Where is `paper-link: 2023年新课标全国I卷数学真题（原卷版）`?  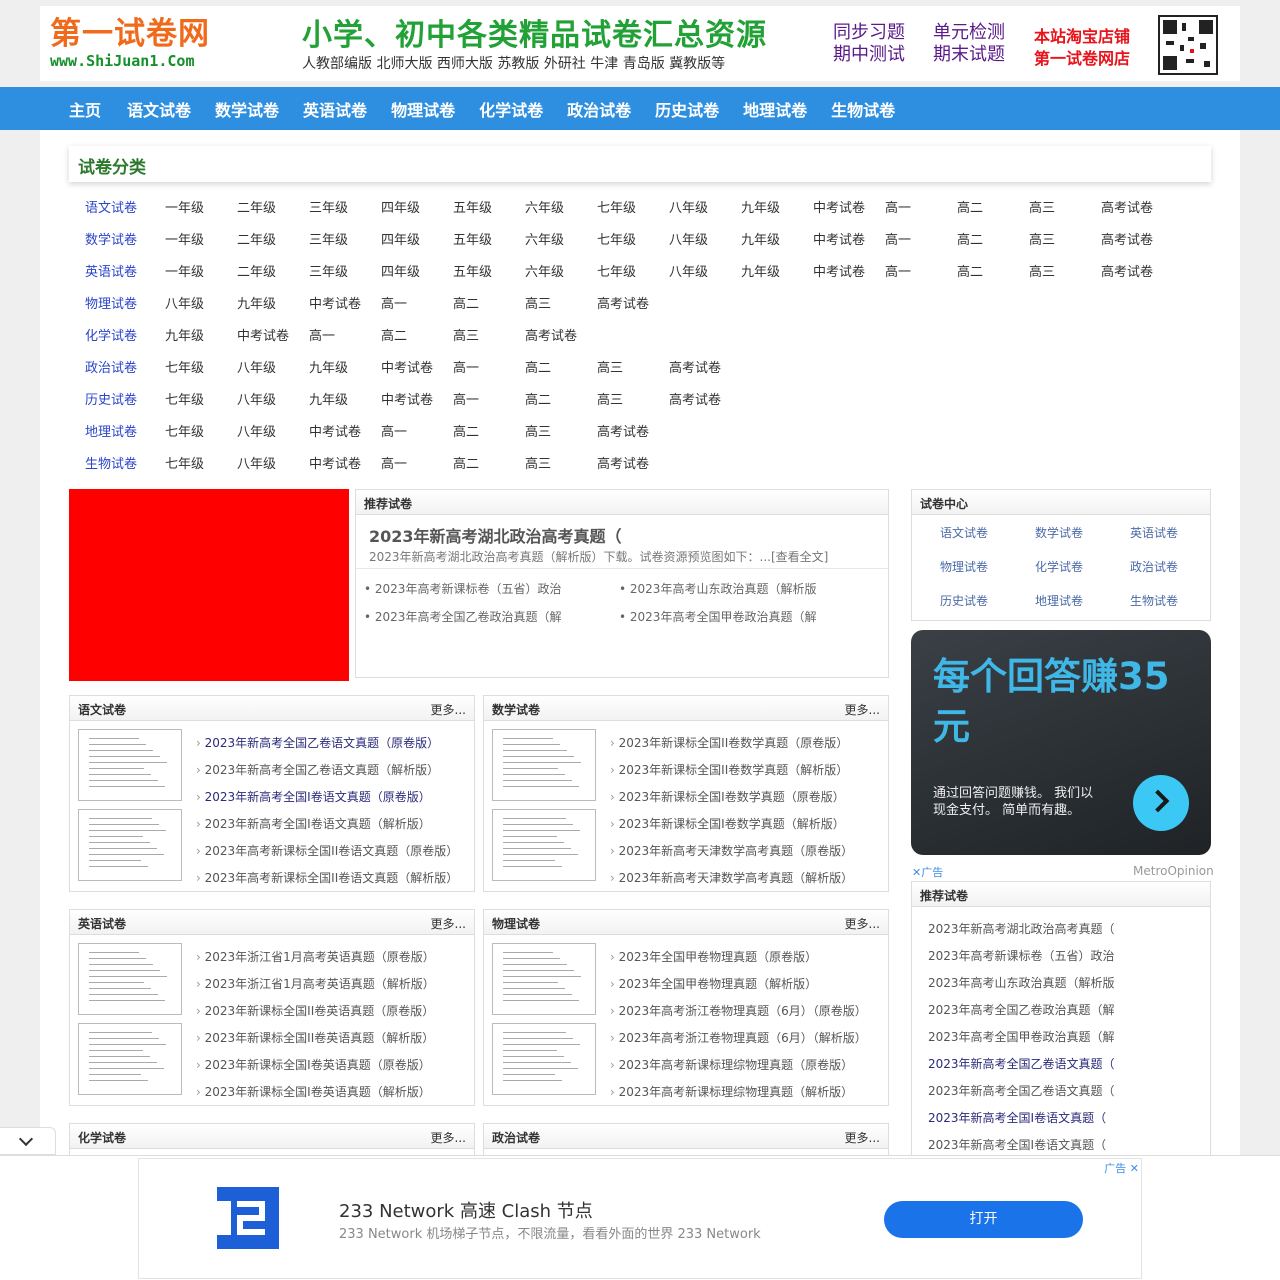 paper-link: 2023年新课标全国I卷数学真题（原卷版） is located at coordinates (731, 797).